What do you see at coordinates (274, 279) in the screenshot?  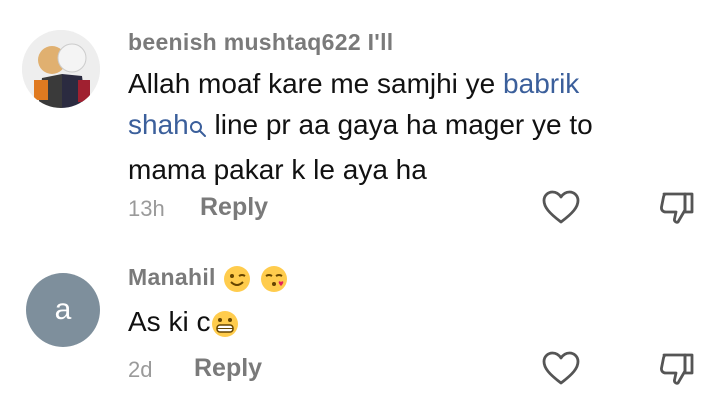 I see `face-blowing-kiss-emoji-icon` at bounding box center [274, 279].